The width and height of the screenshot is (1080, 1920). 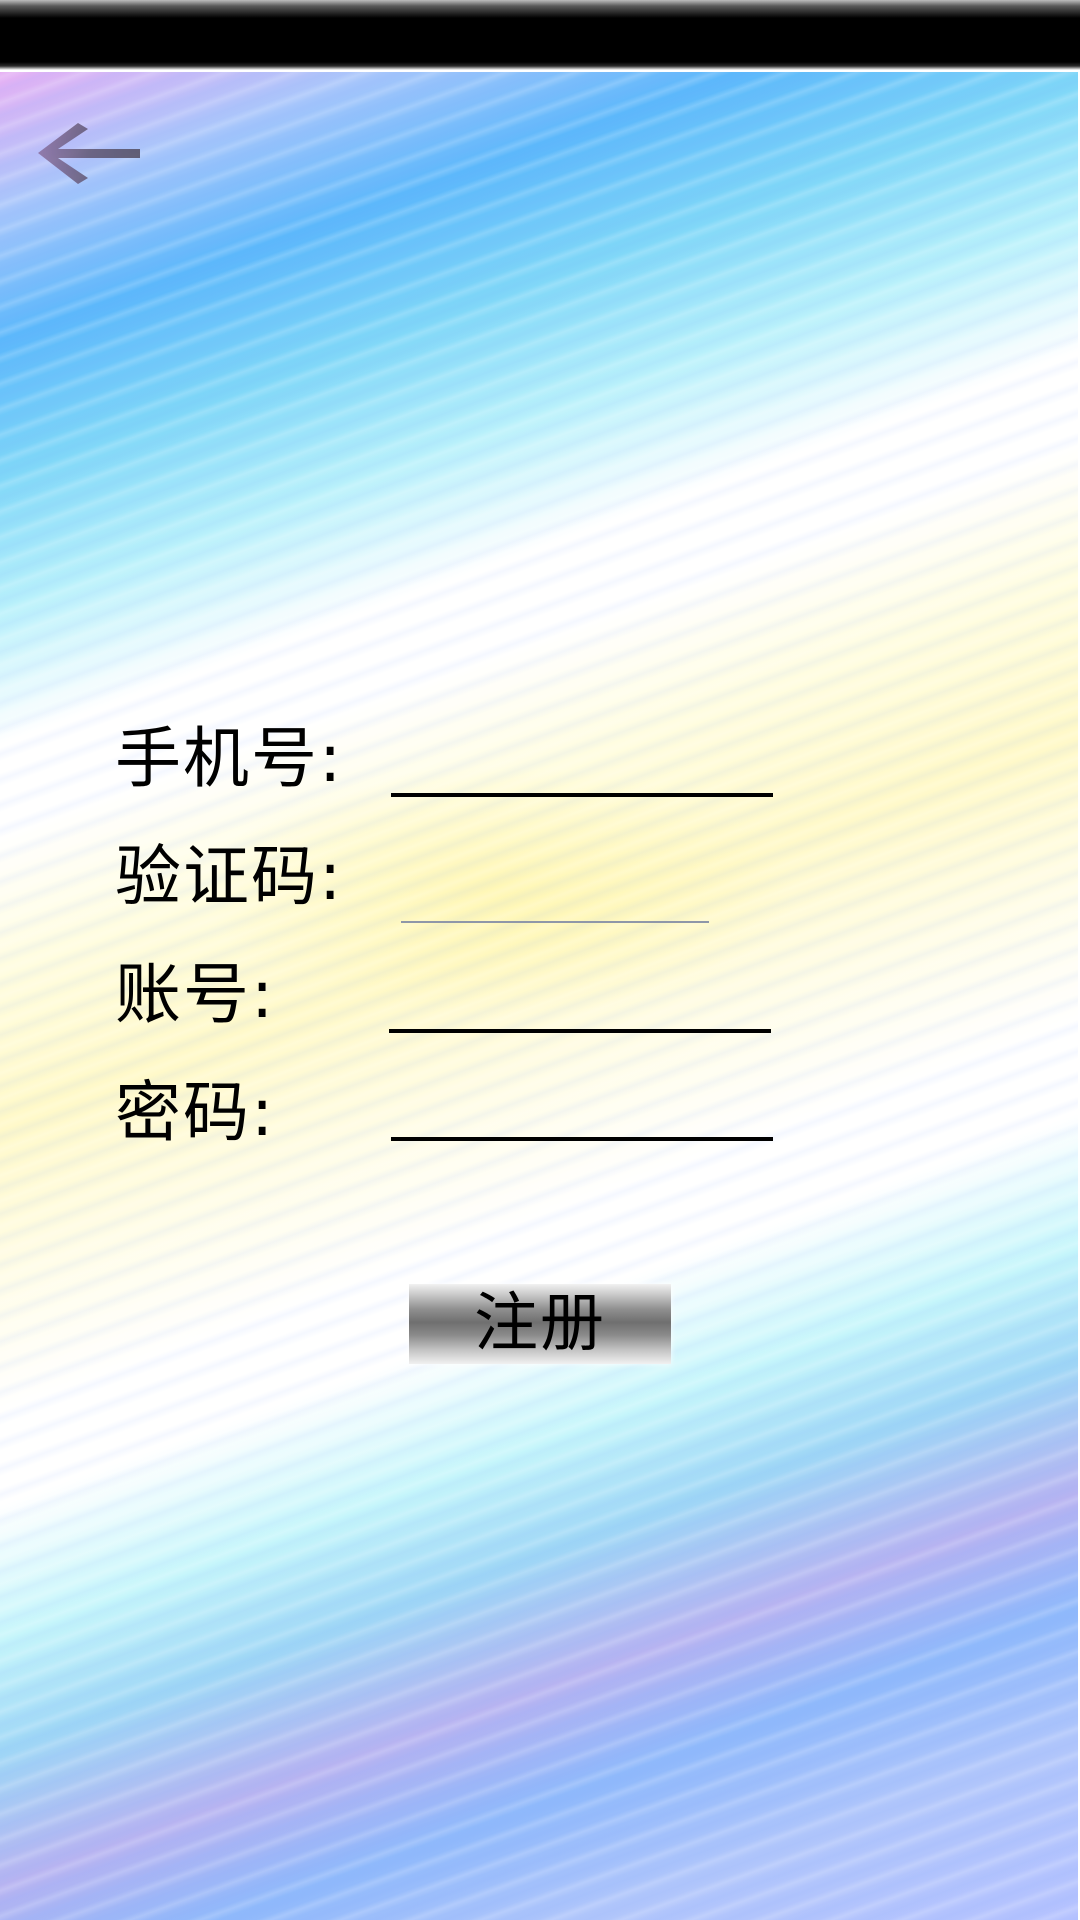 I want to click on phone-label: 手机号:, so click(x=229, y=758).